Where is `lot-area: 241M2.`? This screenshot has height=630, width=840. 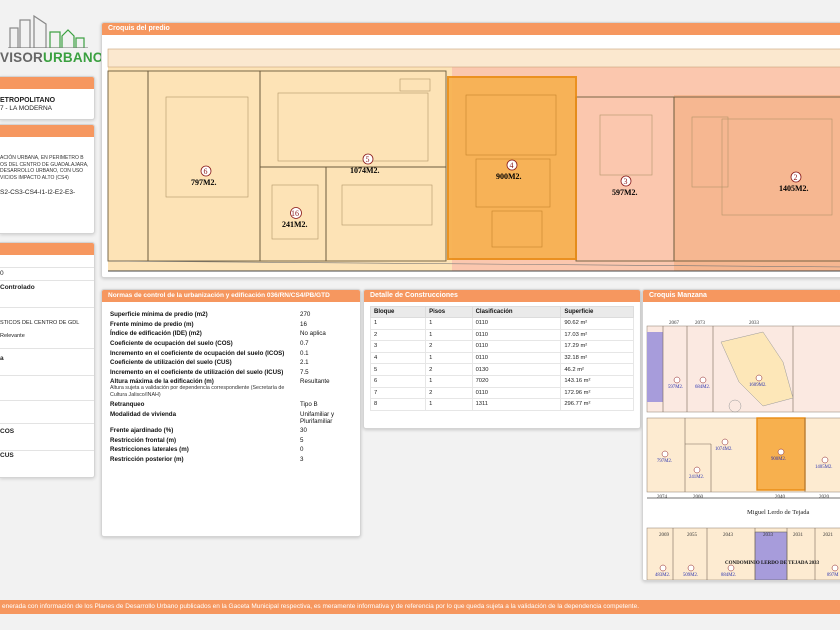
lot-area: 241M2. is located at coordinates (696, 477).